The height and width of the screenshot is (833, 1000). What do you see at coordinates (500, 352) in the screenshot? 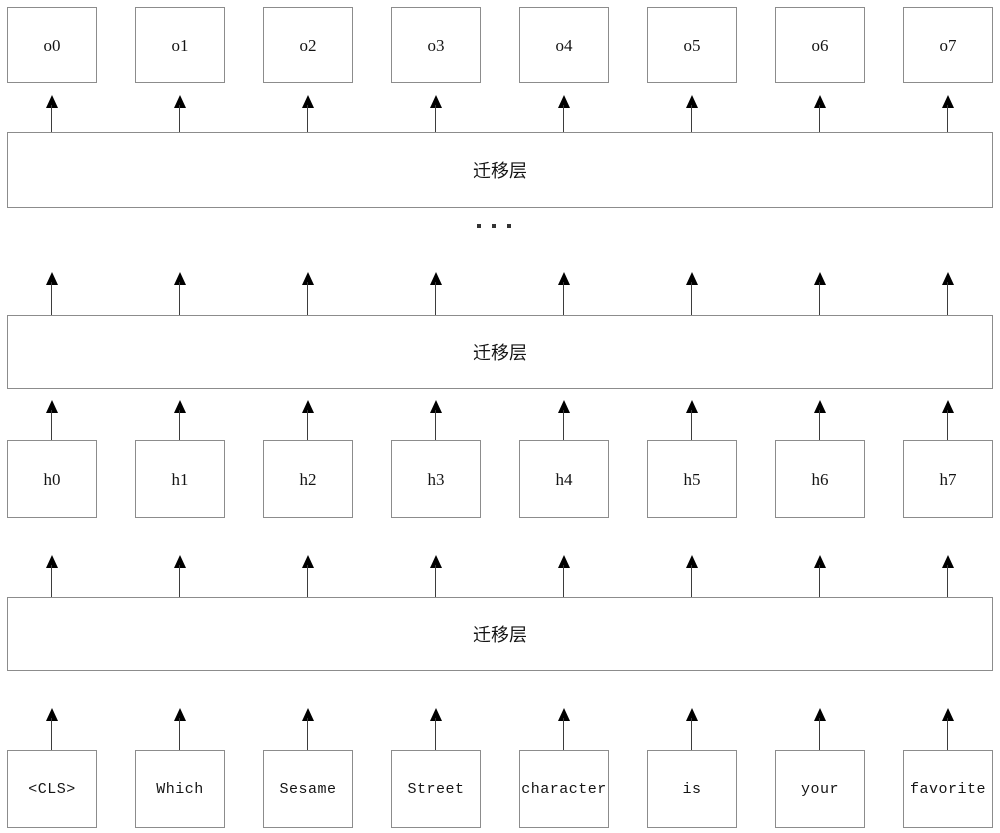
I see `transfer-layer-middle: 迁移层` at bounding box center [500, 352].